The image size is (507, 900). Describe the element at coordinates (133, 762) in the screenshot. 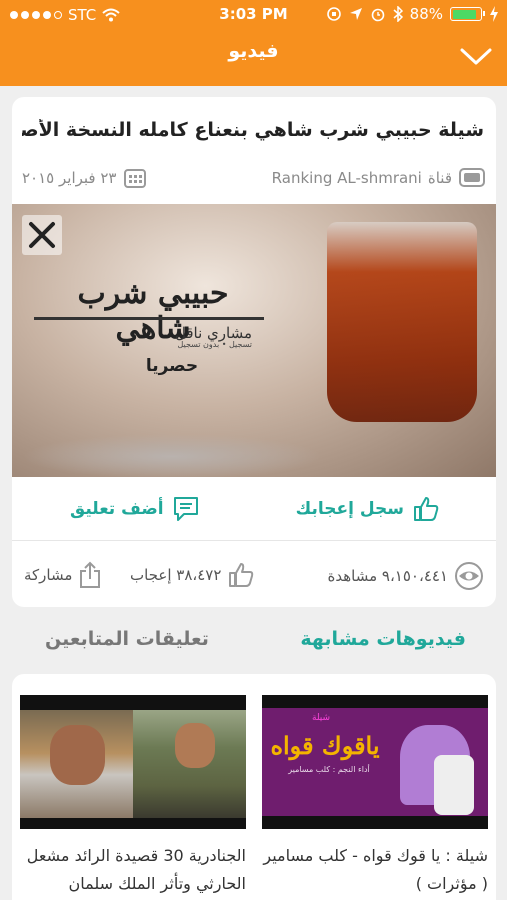

I see `related-video-thumbnail` at that location.